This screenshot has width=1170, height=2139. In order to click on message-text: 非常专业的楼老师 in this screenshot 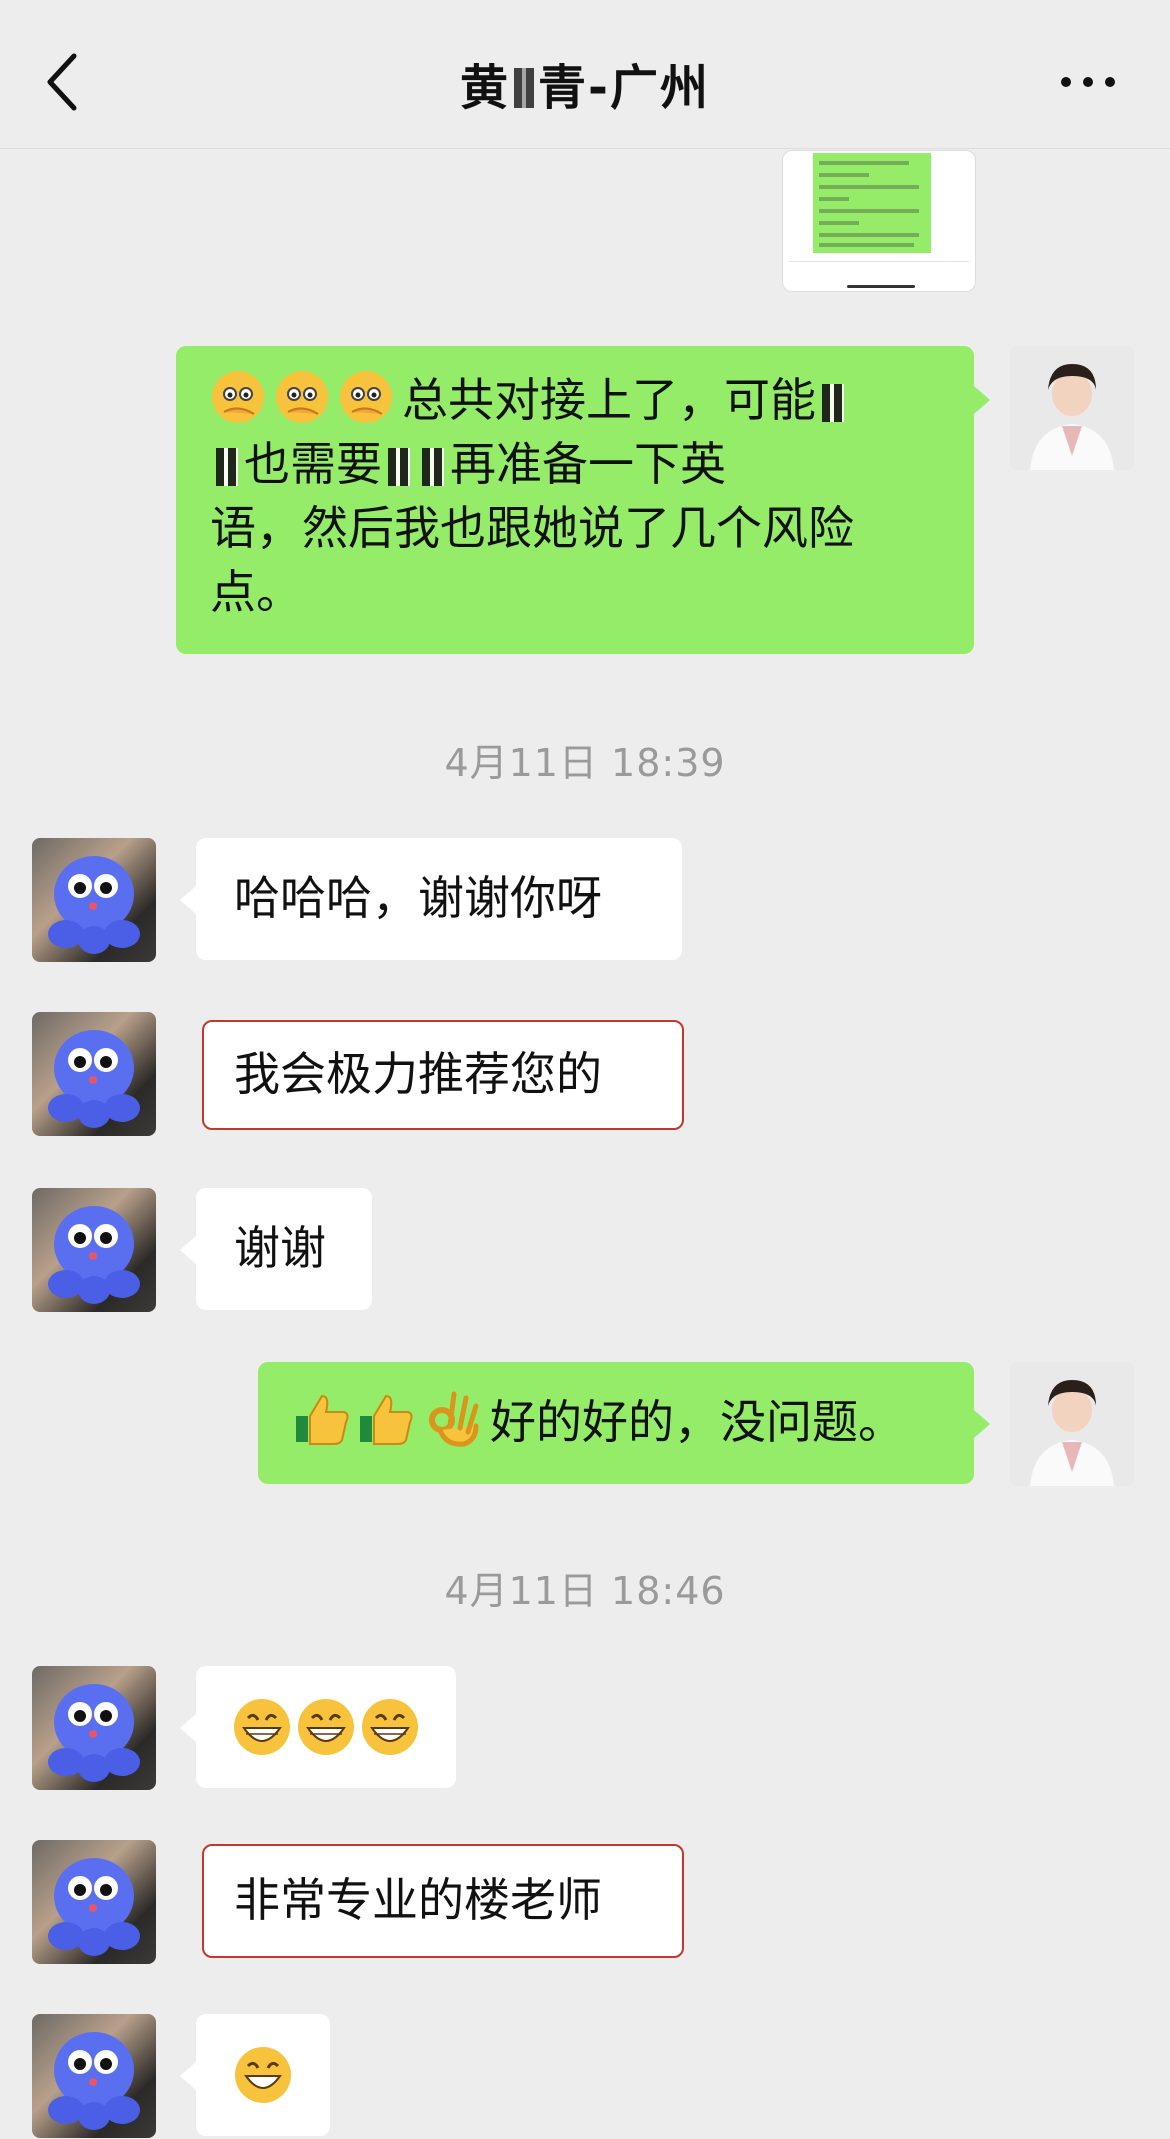, I will do `click(418, 1900)`.